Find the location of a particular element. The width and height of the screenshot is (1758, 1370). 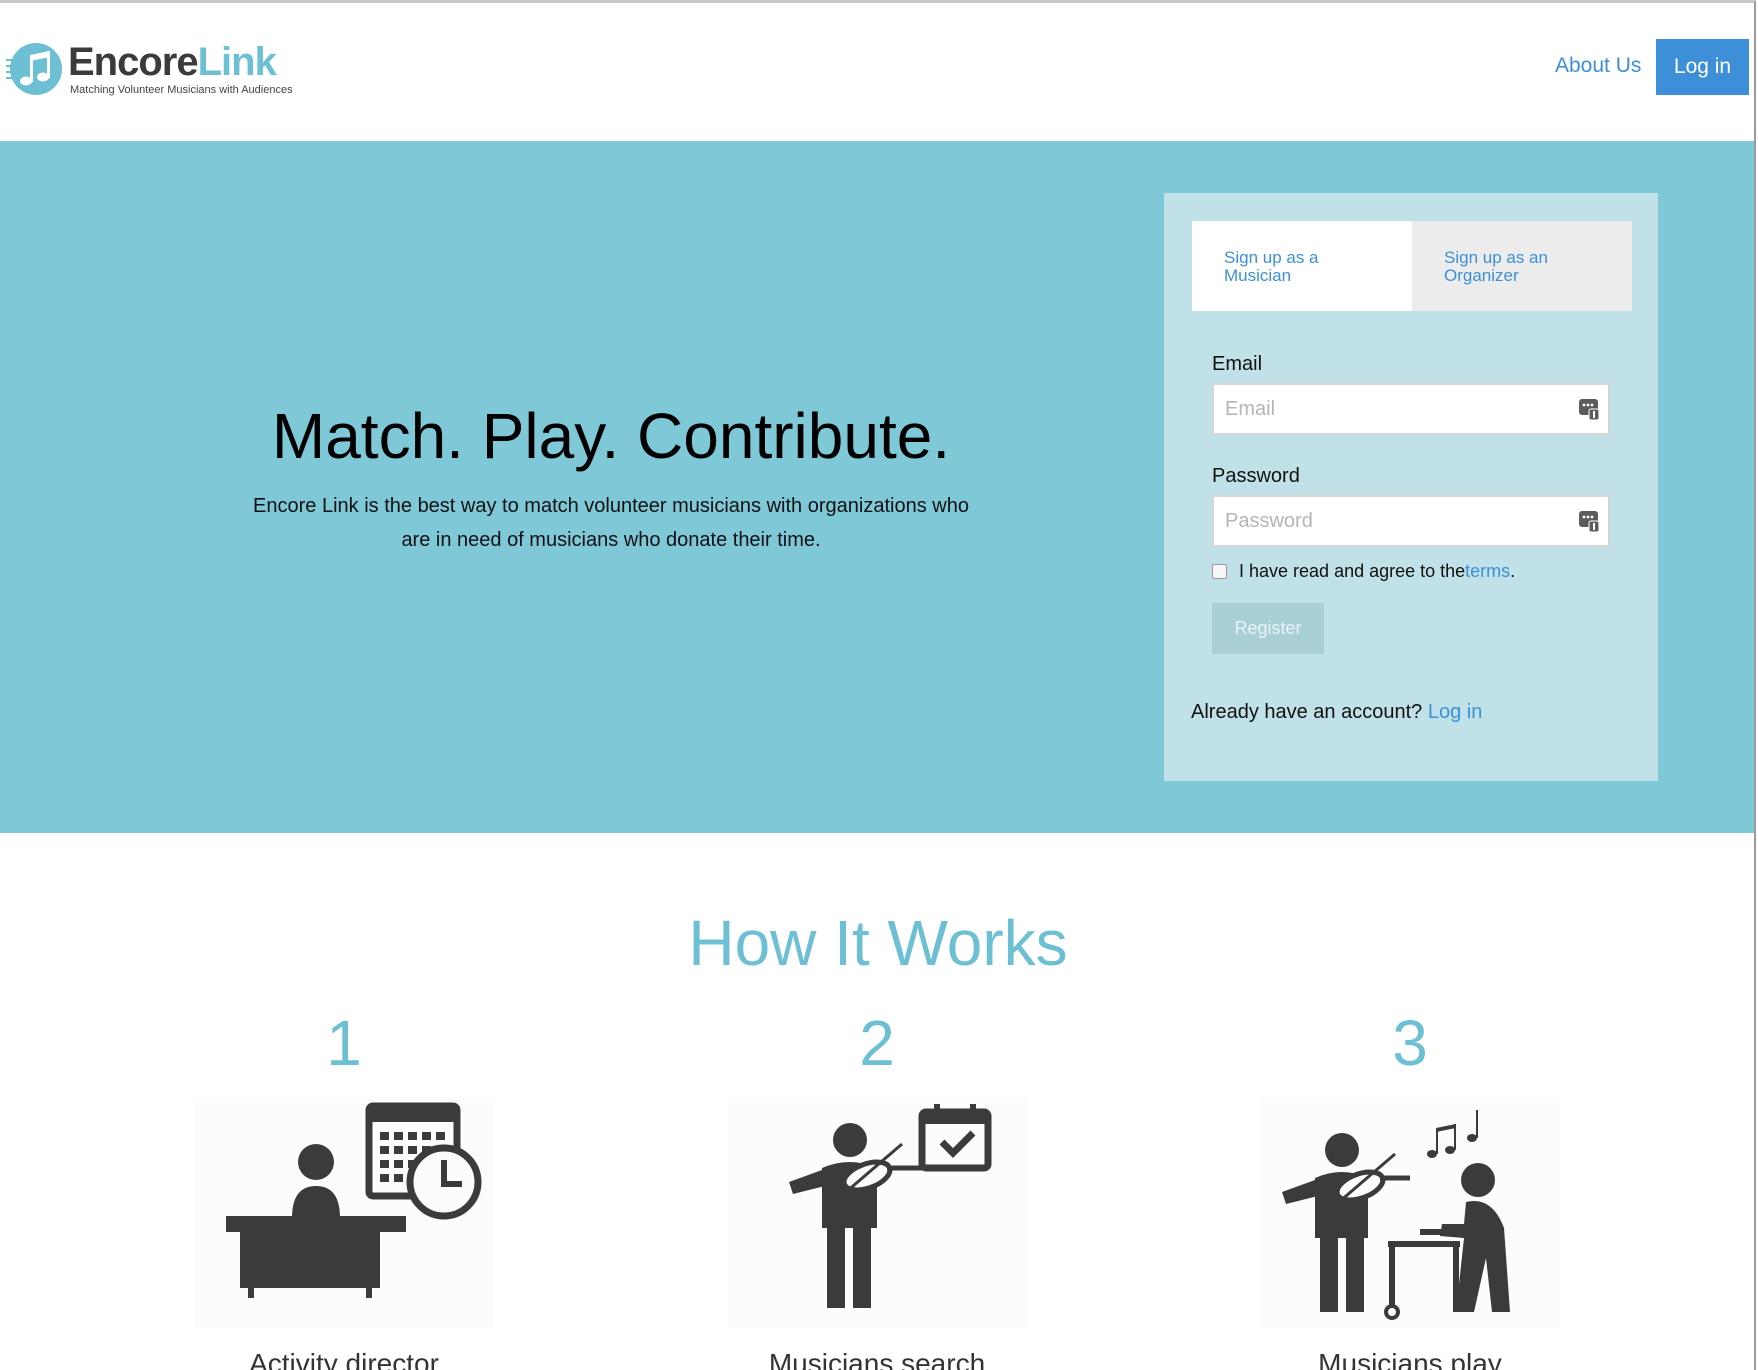

step-caption: Activity director is located at coordinates (344, 1359).